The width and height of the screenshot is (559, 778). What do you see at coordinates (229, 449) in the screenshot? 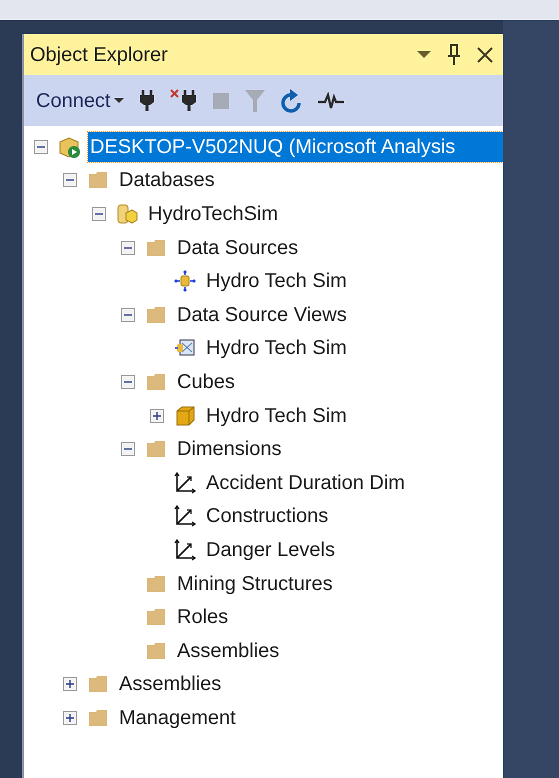
I see `tree-item: Dimensions` at bounding box center [229, 449].